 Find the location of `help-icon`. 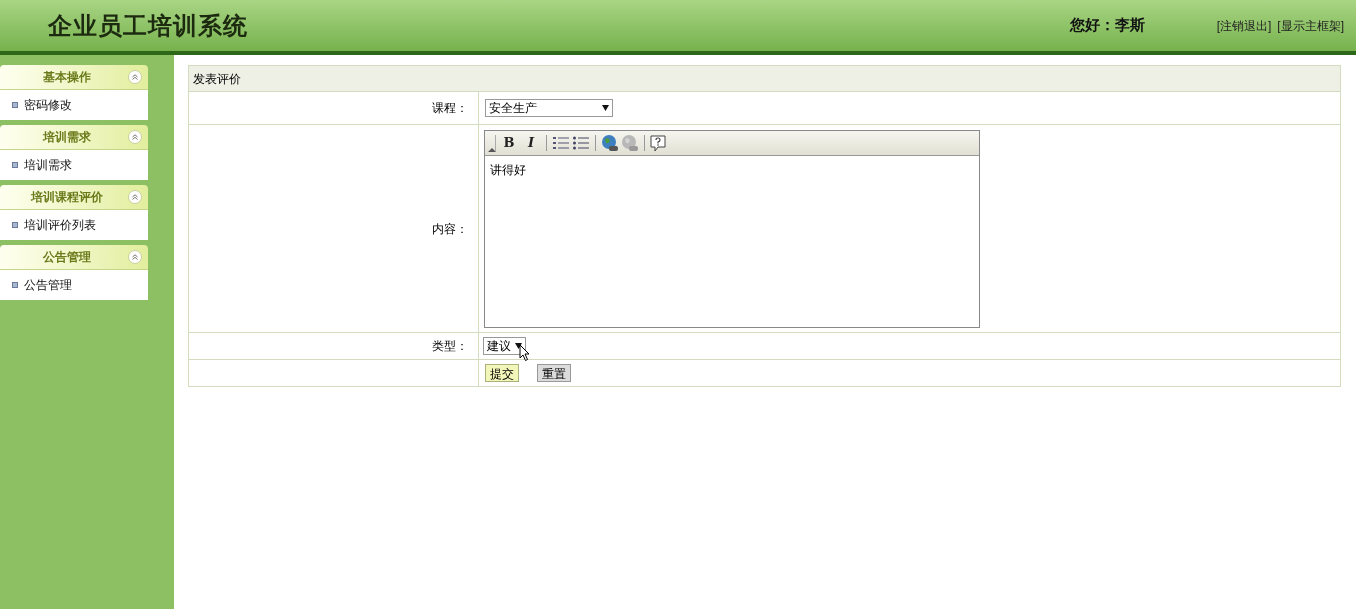

help-icon is located at coordinates (658, 143).